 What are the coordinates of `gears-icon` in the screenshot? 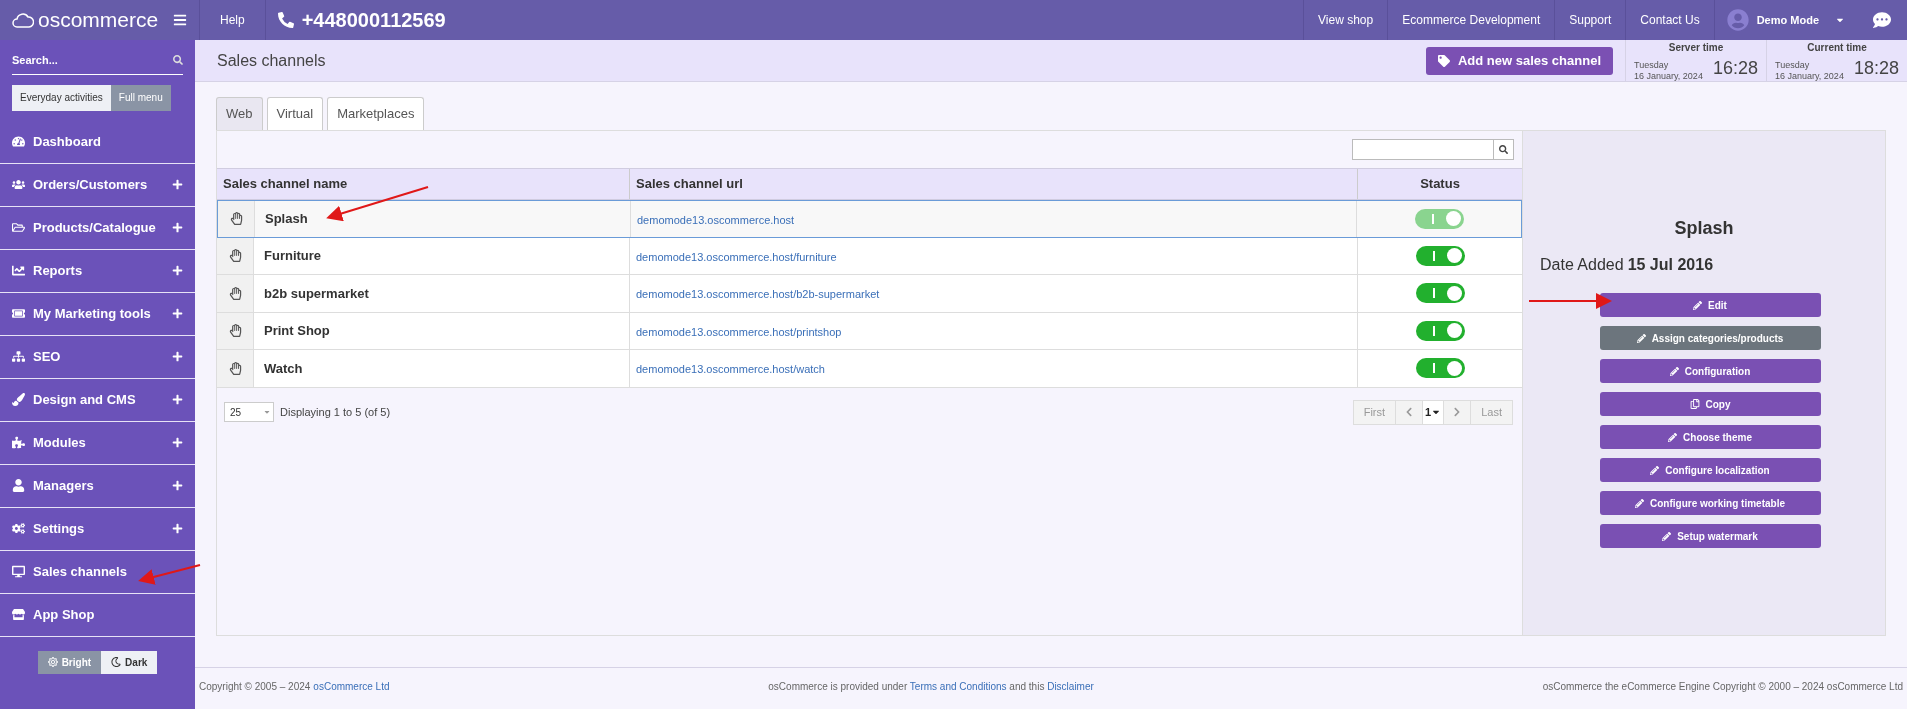 It's located at (18, 528).